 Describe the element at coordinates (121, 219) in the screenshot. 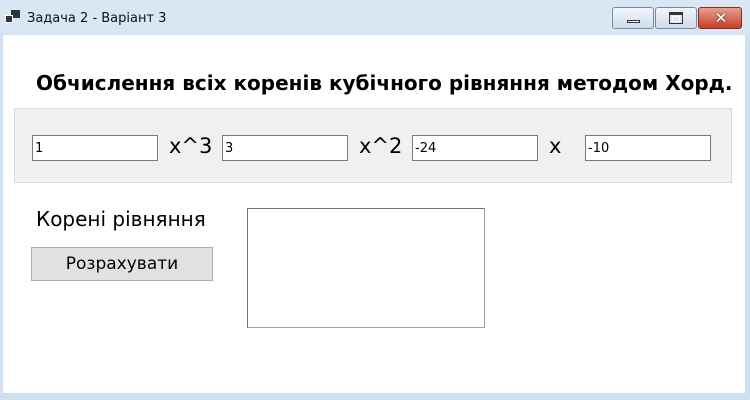

I see `roots-label: Корені рівняння` at that location.